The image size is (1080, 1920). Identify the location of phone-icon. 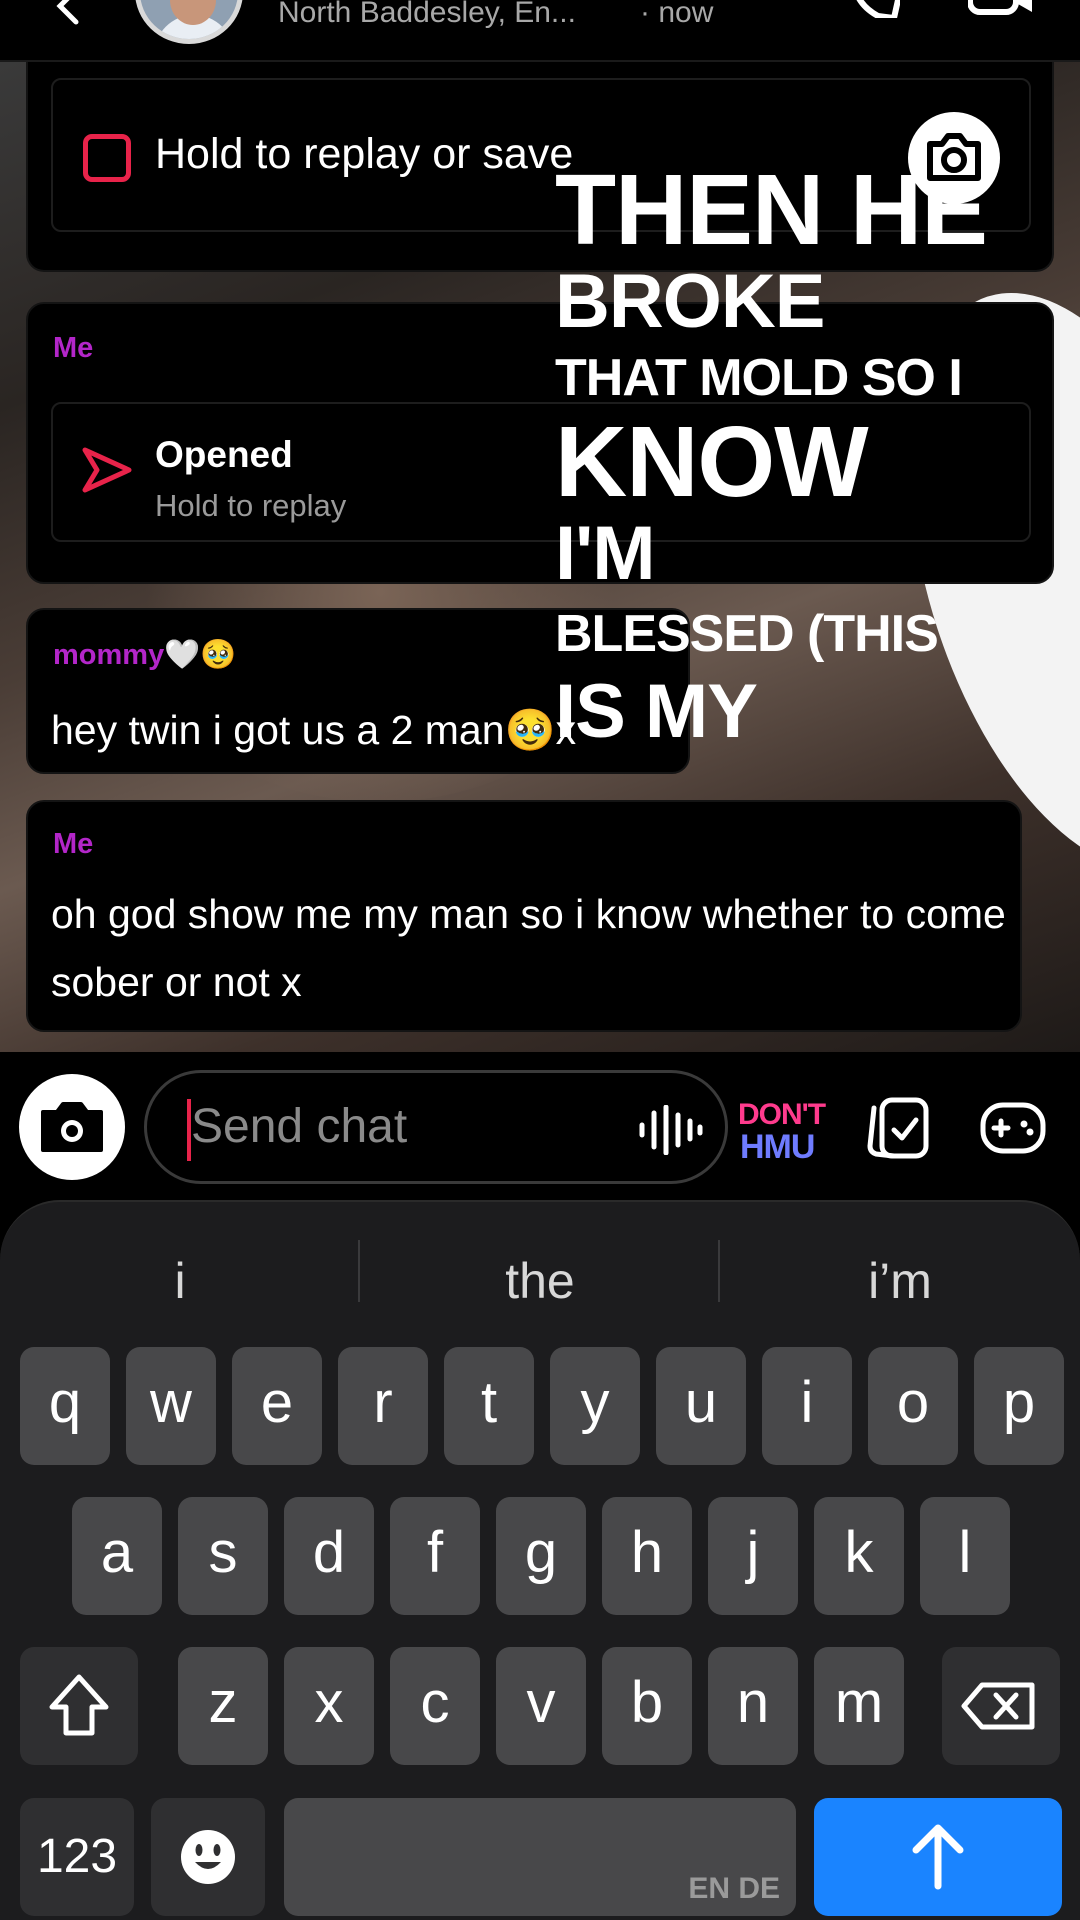
(875, 9).